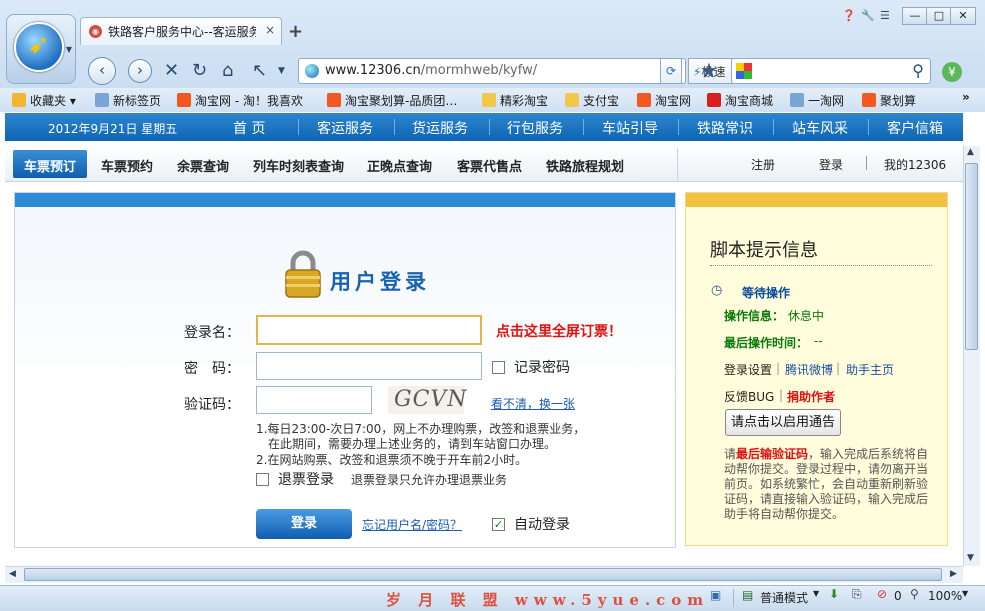 The width and height of the screenshot is (985, 611). Describe the element at coordinates (427, 400) in the screenshot. I see `captcha-image: GCVN` at that location.